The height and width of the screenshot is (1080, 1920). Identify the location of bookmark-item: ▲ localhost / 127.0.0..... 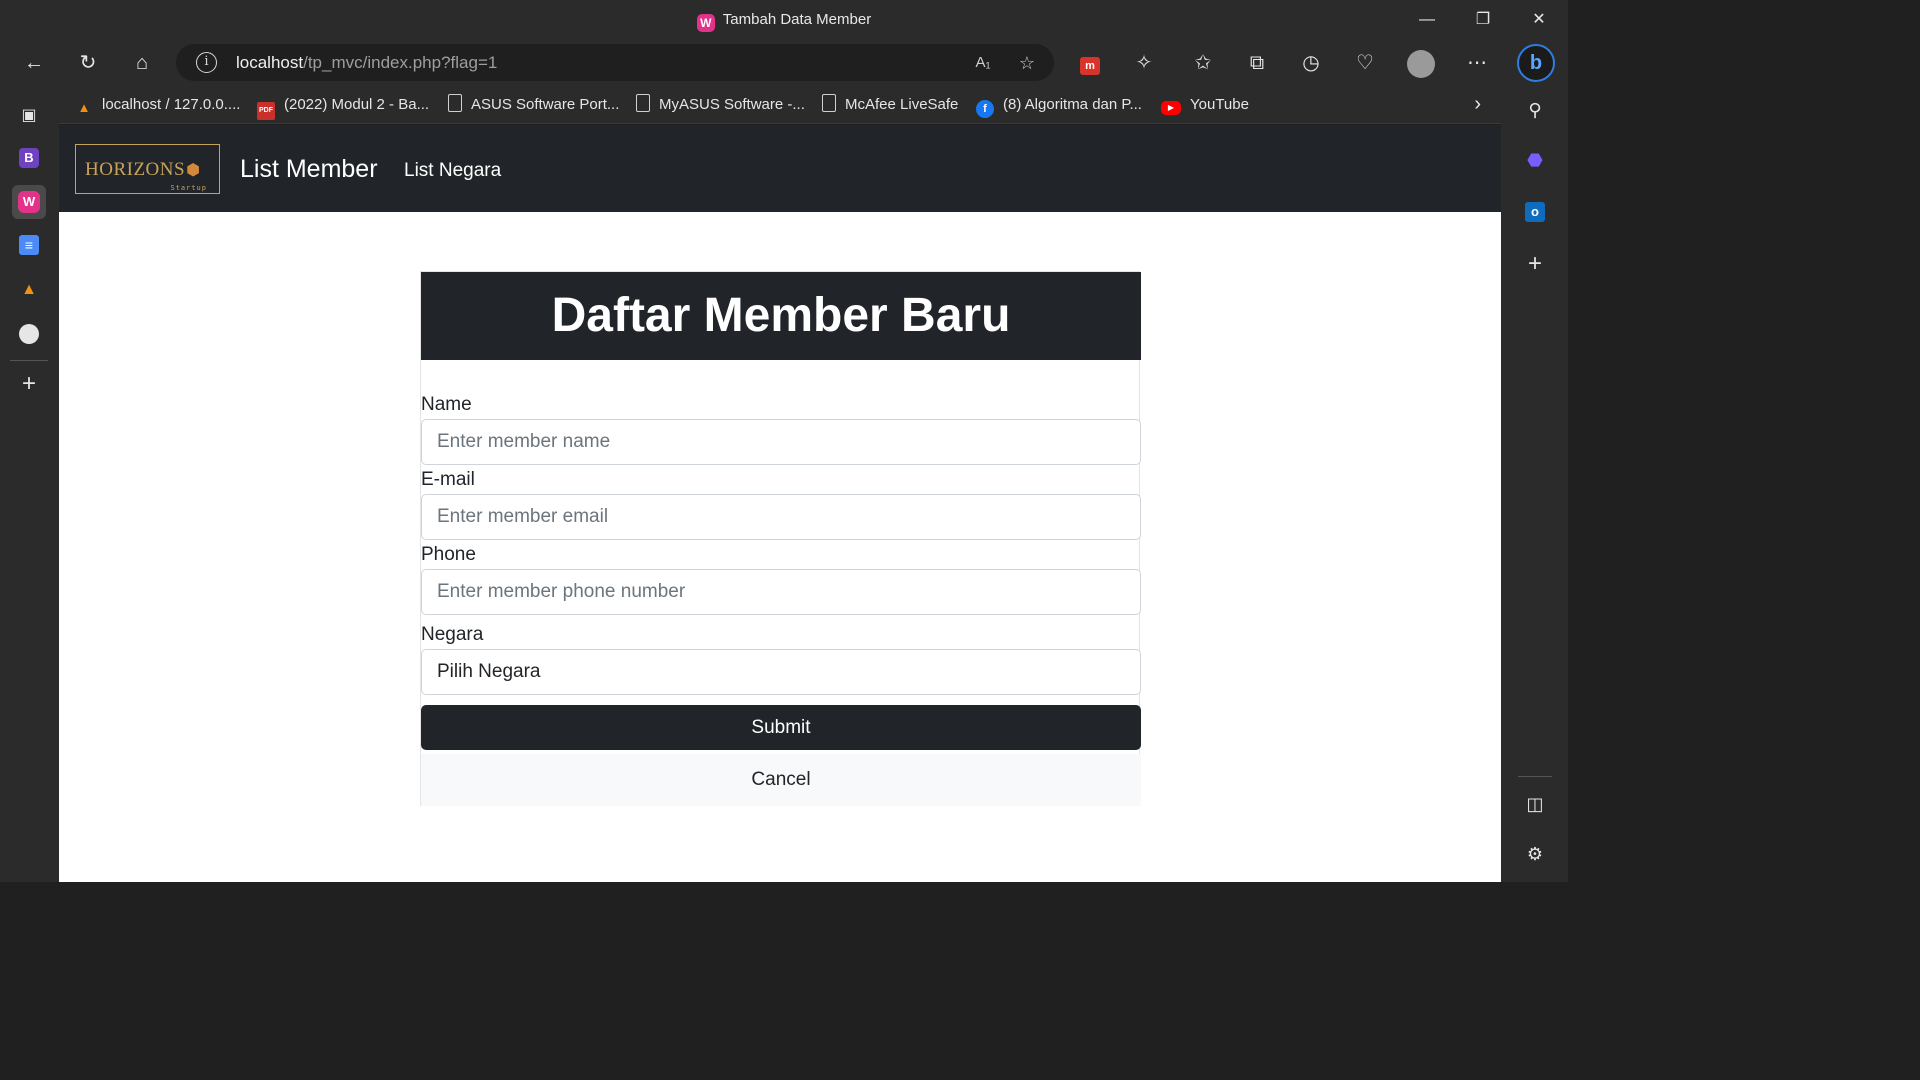
(158, 105).